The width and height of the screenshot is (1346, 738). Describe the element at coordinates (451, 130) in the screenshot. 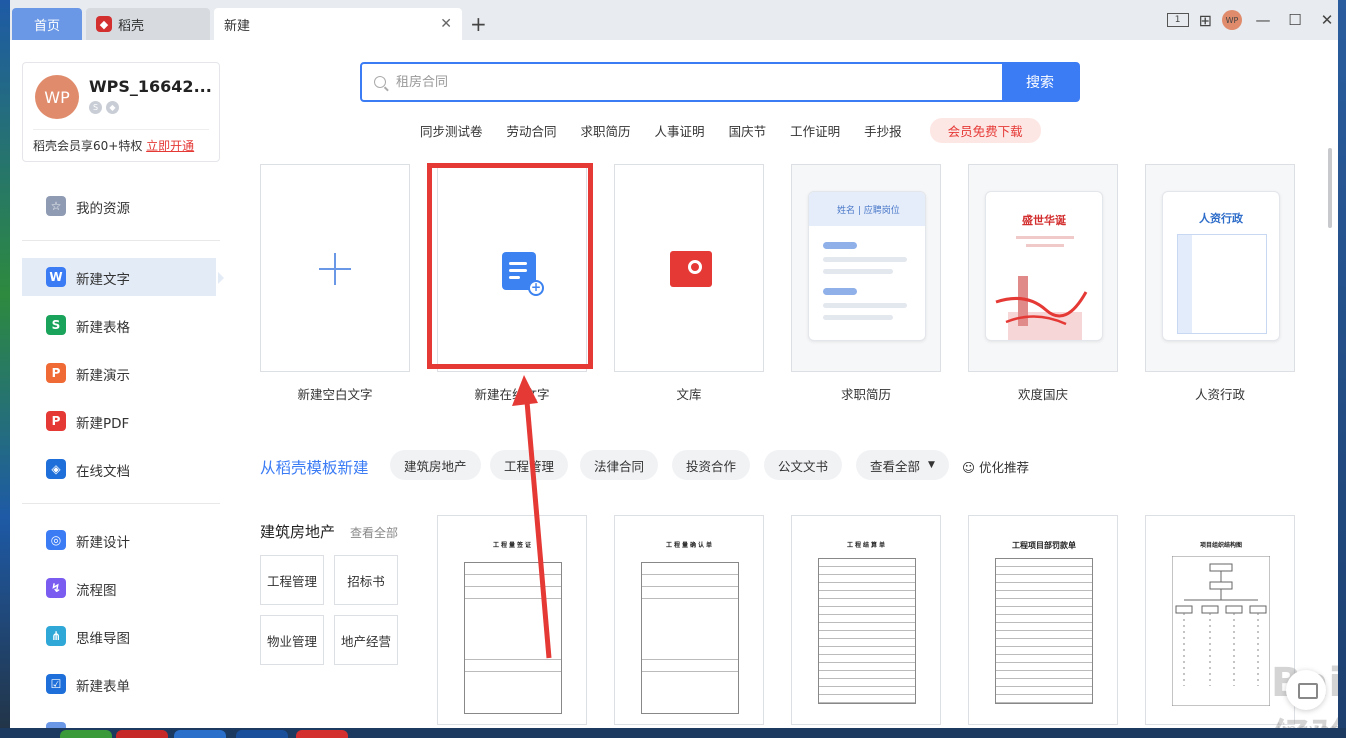

I see `hot-word: 同步测试卷` at that location.